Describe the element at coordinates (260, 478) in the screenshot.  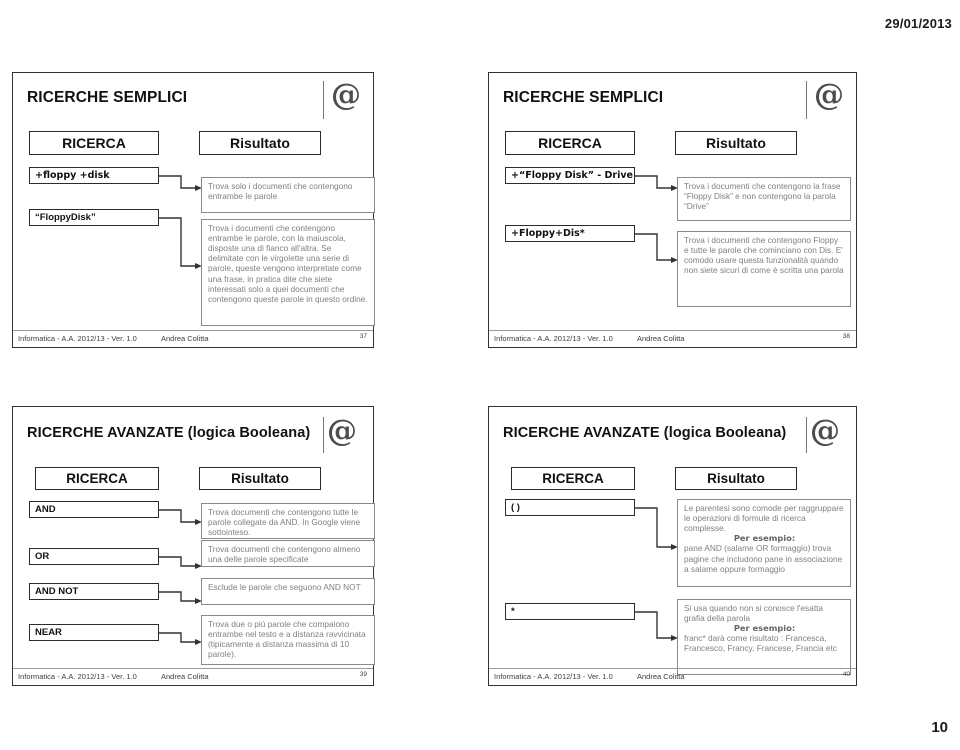
I see `slide-3-header-result: Risultato` at that location.